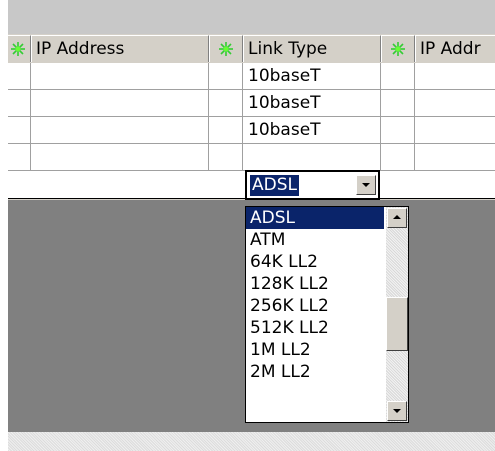  What do you see at coordinates (315, 240) in the screenshot?
I see `dropdown-option: ATM` at bounding box center [315, 240].